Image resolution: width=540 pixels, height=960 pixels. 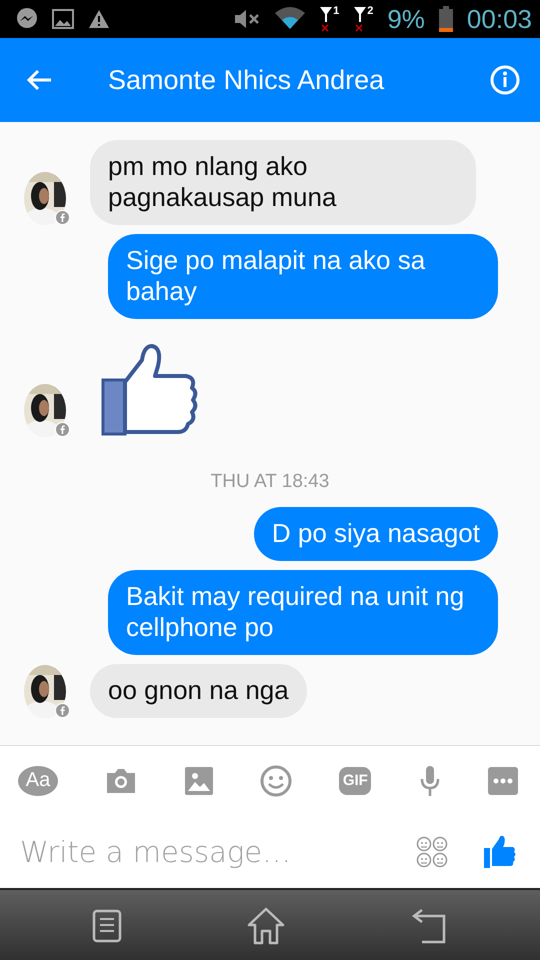 I want to click on home-icon, so click(x=266, y=926).